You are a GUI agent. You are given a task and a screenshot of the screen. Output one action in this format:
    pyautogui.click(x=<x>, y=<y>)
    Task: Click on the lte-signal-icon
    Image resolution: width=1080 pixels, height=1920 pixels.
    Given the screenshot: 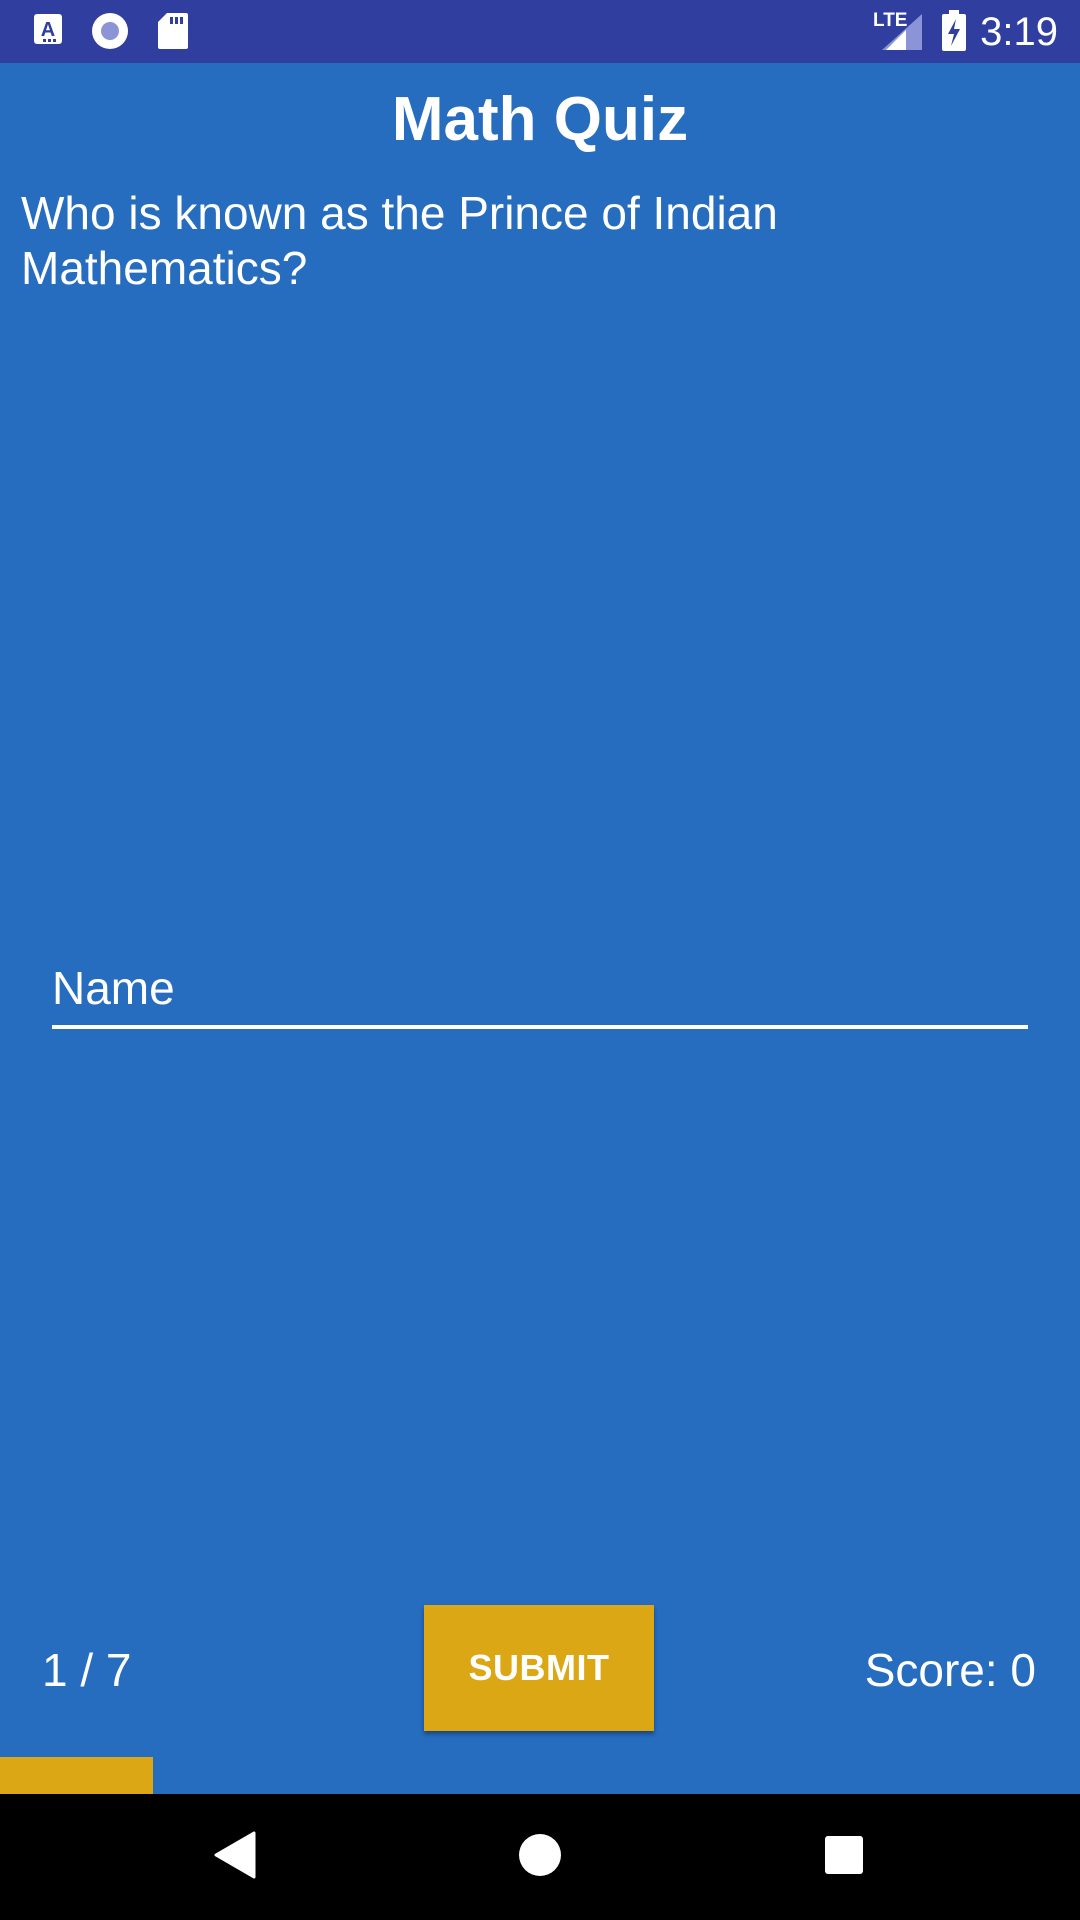 What is the action you would take?
    pyautogui.click(x=902, y=34)
    